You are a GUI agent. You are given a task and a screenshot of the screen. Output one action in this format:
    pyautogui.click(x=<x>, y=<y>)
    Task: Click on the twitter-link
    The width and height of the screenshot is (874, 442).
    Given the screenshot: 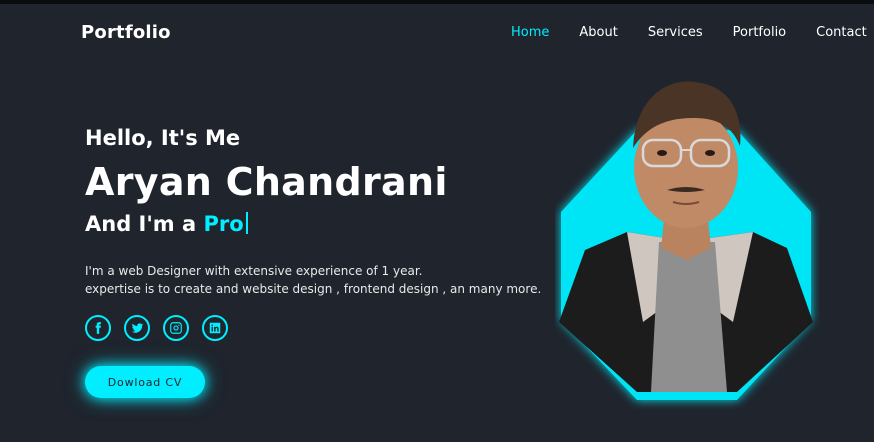 What is the action you would take?
    pyautogui.click(x=137, y=328)
    